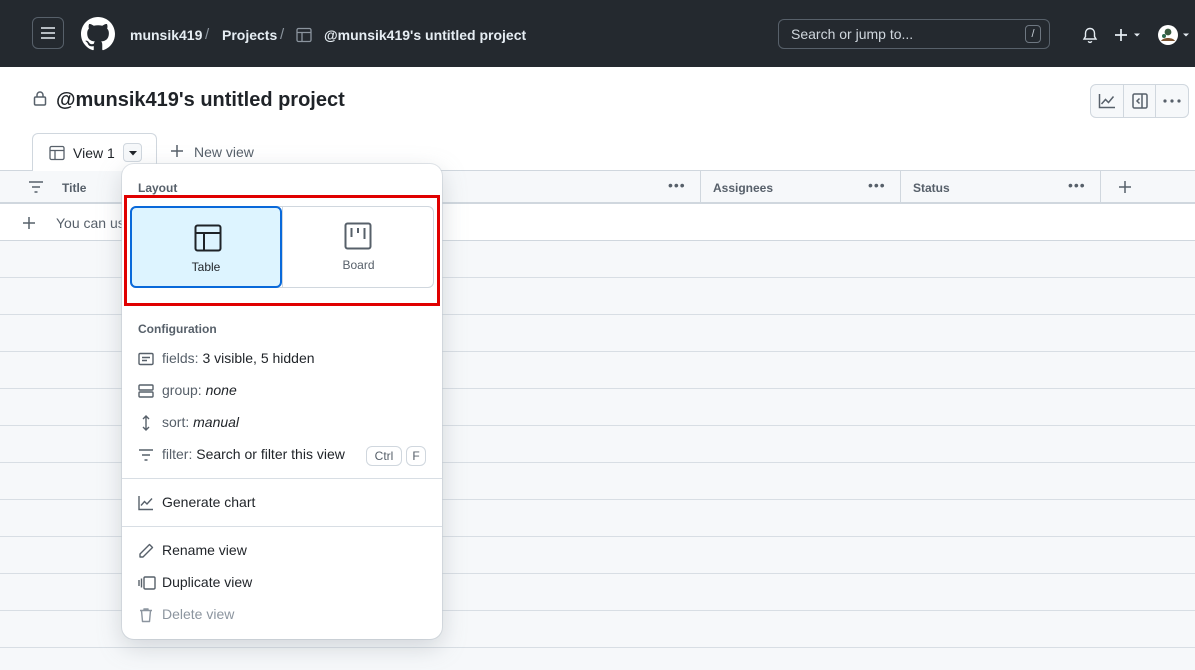  Describe the element at coordinates (90, 223) in the screenshot. I see `add-item-hint: You can us` at that location.